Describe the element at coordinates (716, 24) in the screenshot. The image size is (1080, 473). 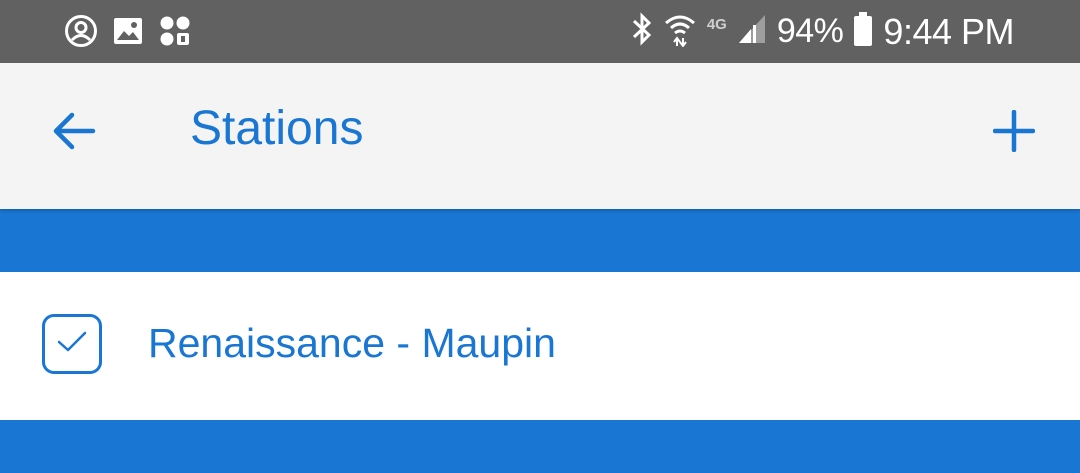
I see `network-4g-icon: 4G` at that location.